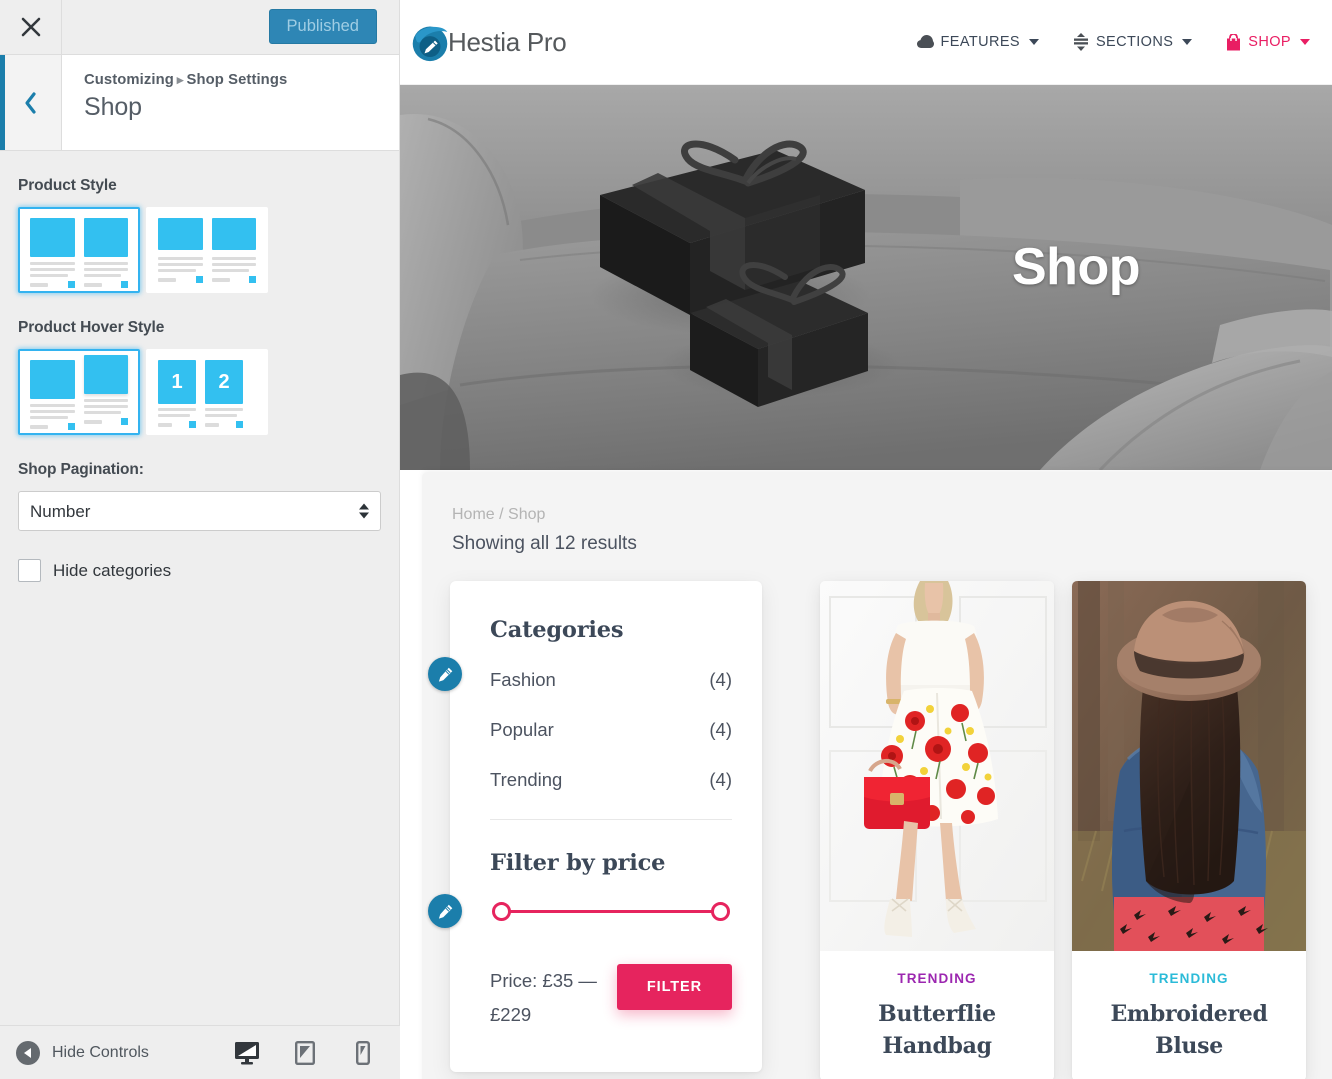  What do you see at coordinates (177, 382) in the screenshot?
I see `thumb-badge-1: 1` at bounding box center [177, 382].